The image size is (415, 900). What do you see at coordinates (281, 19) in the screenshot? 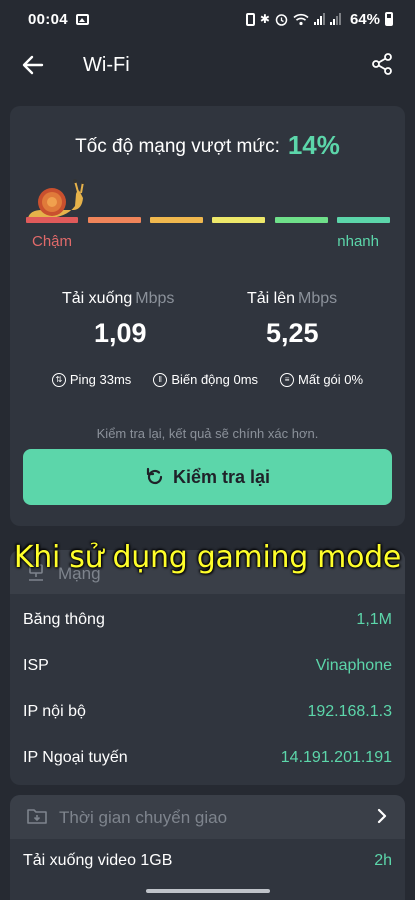
I see `alarm-icon` at bounding box center [281, 19].